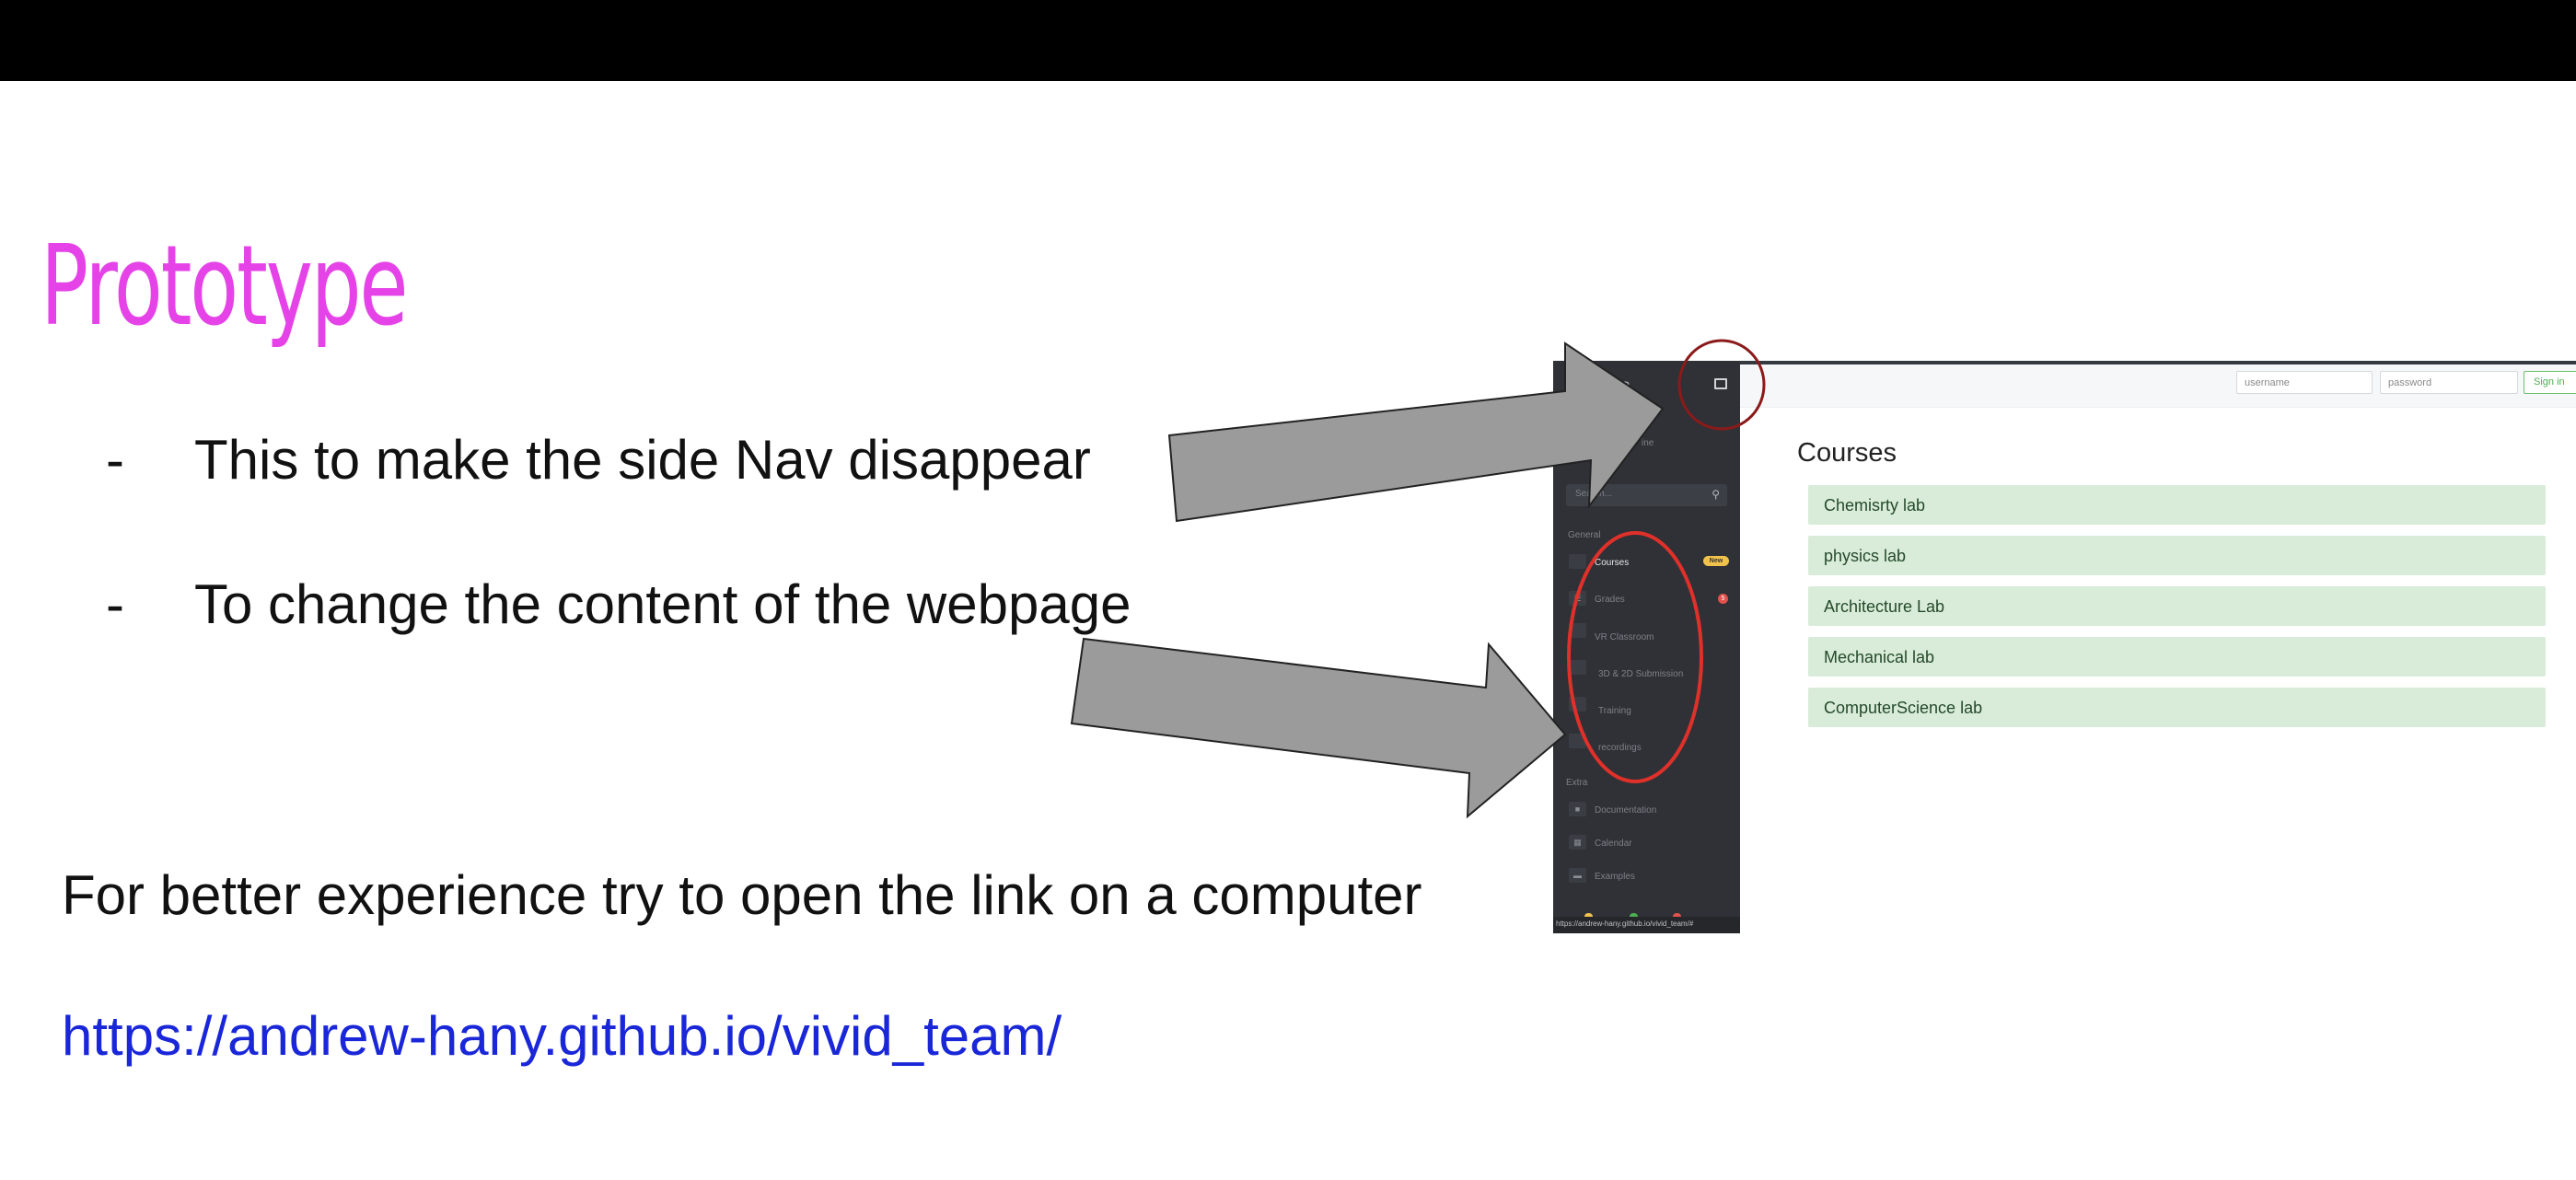 This screenshot has height=1180, width=2576. Describe the element at coordinates (1418, 579) in the screenshot. I see `annotation-overlay` at that location.